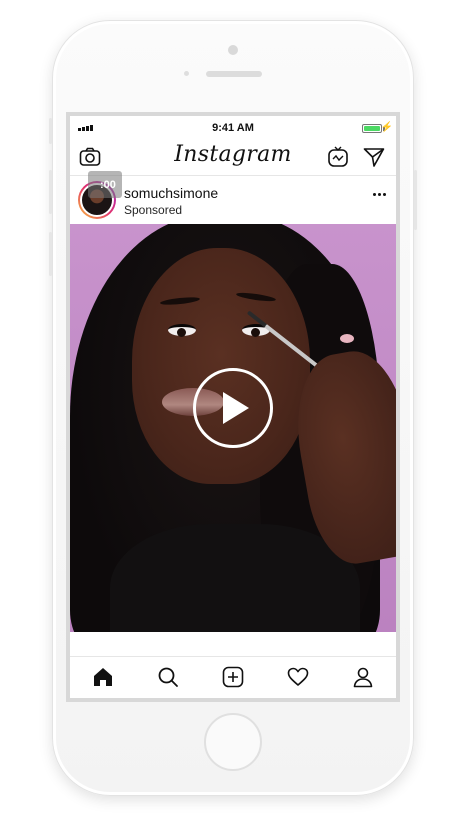  What do you see at coordinates (386, 127) in the screenshot?
I see `charging-icon: ⚡` at bounding box center [386, 127].